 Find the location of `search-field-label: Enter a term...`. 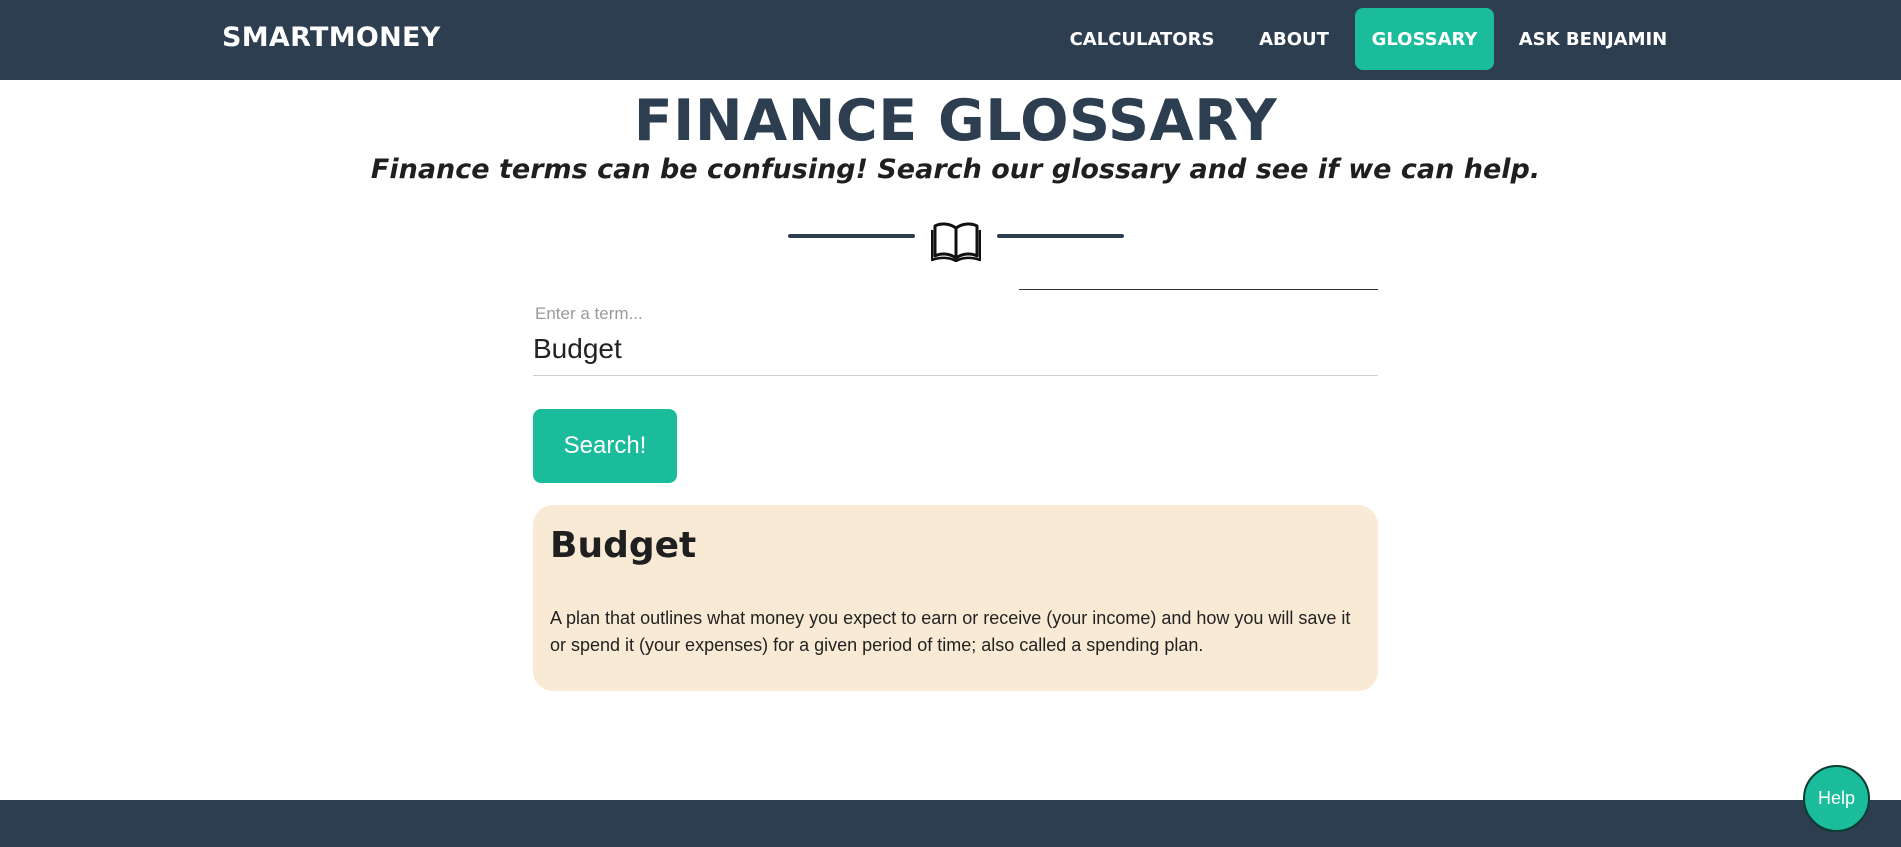

search-field-label: Enter a term... is located at coordinates (589, 313).